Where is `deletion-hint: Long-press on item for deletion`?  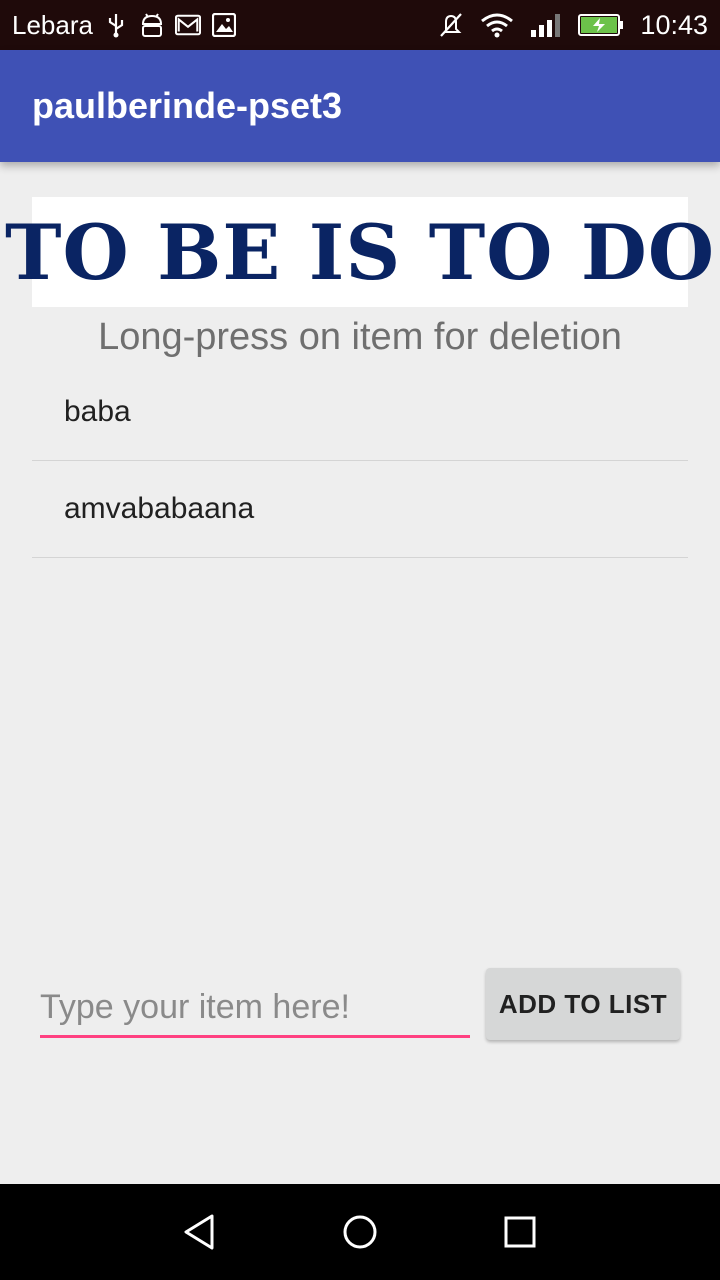 deletion-hint: Long-press on item for deletion is located at coordinates (360, 337).